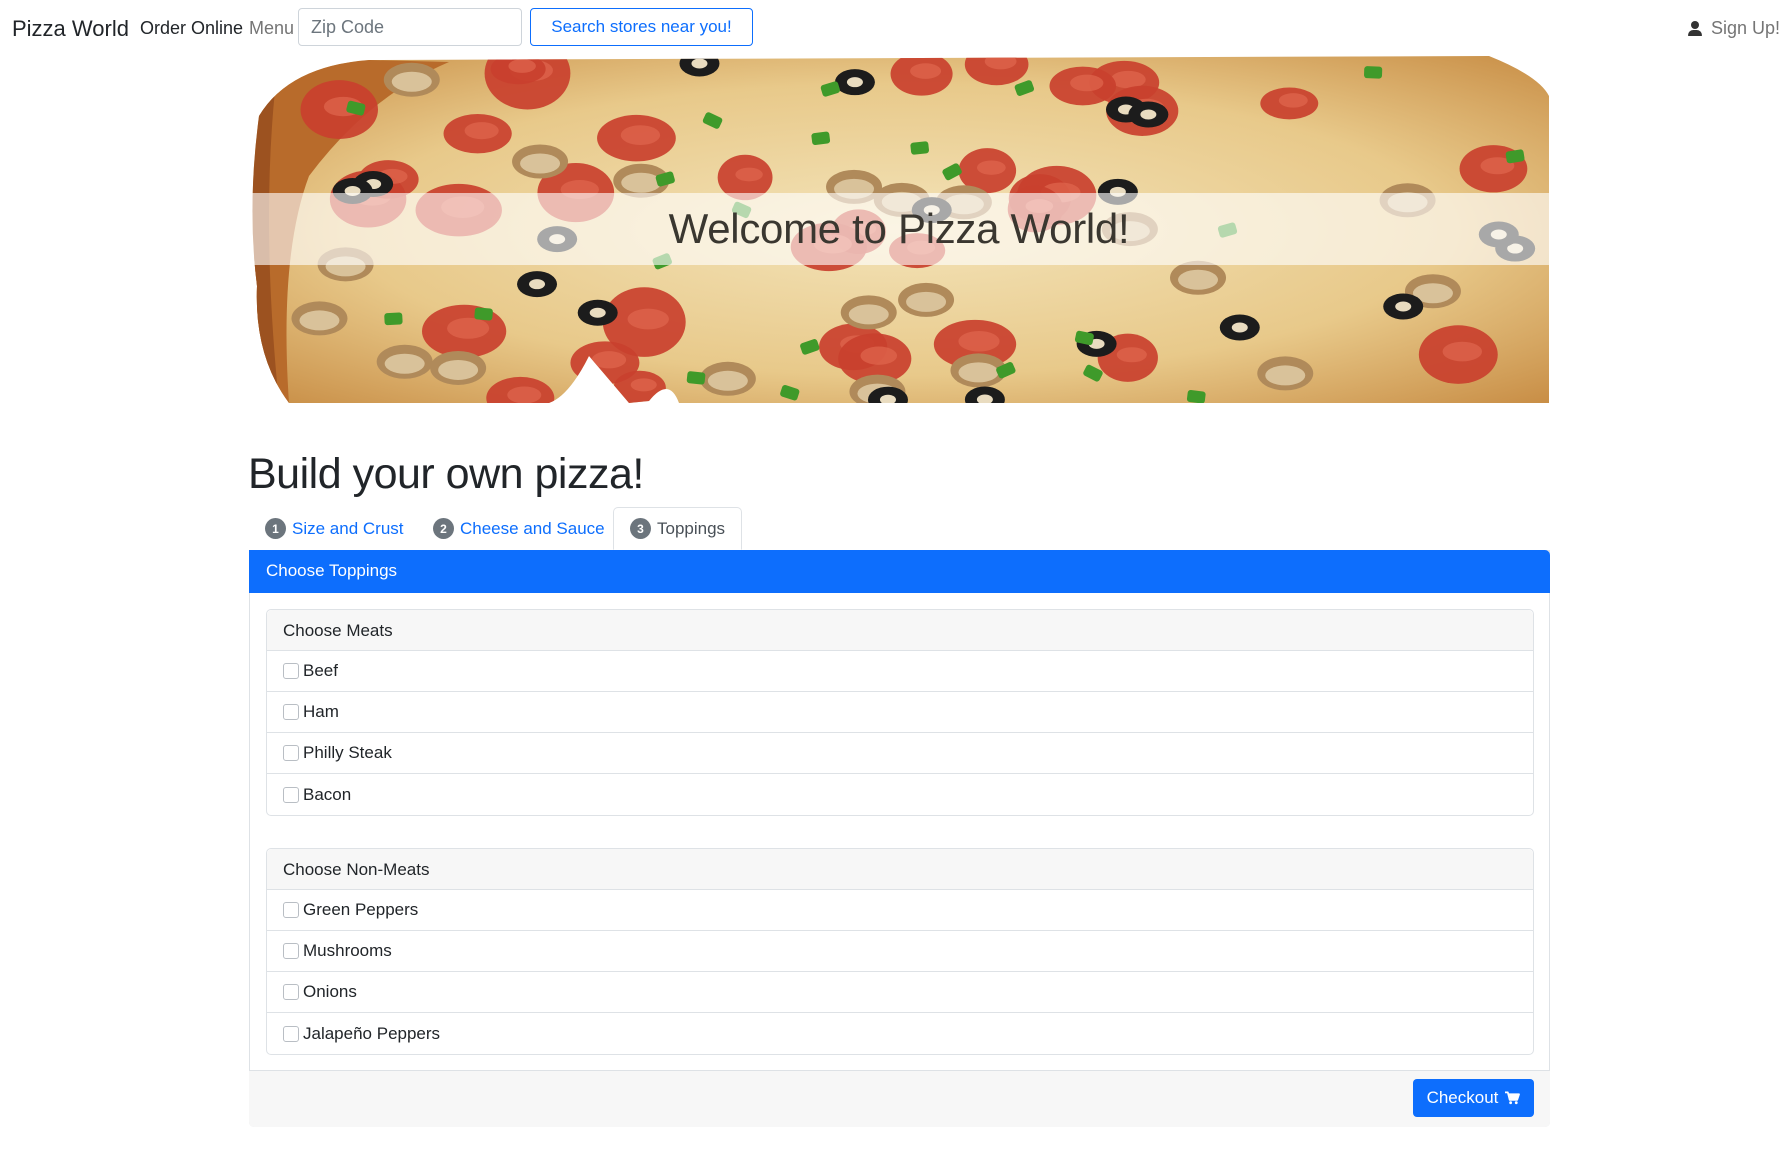 The image size is (1792, 1170). I want to click on option-label: Bacon, so click(327, 794).